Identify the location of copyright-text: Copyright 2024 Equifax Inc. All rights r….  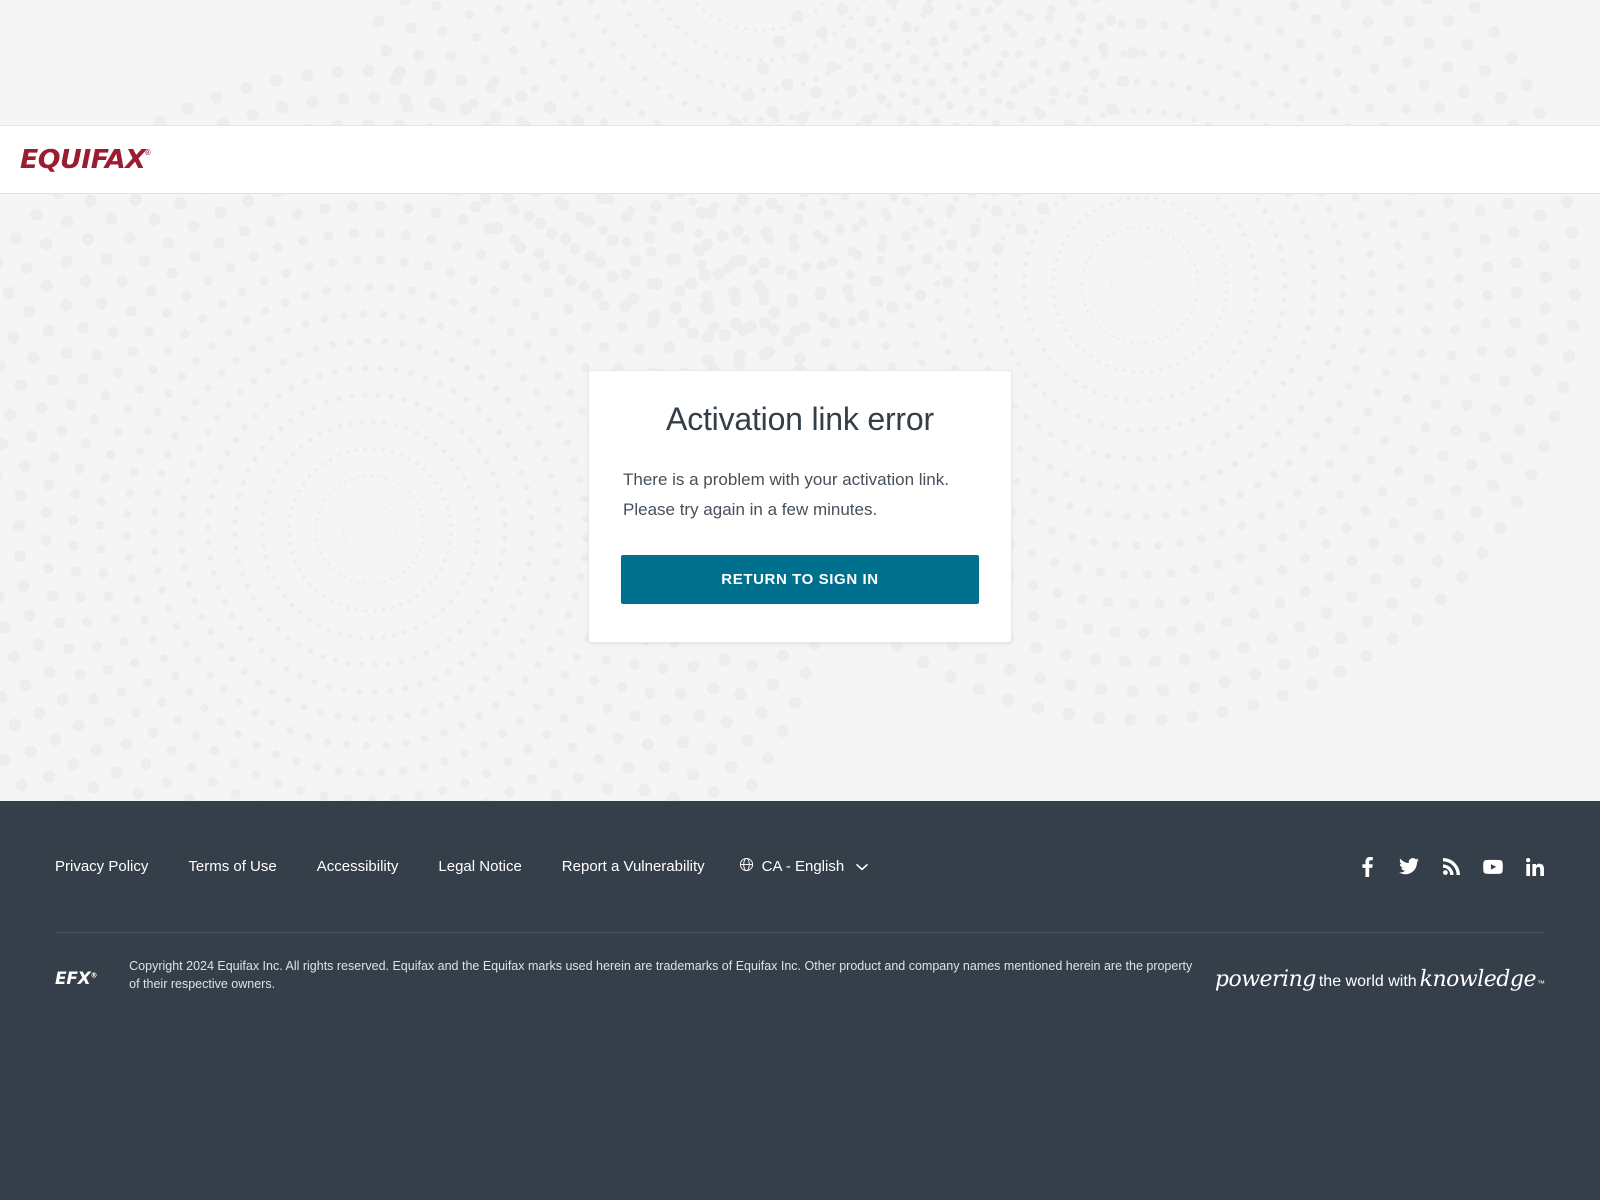
(661, 975).